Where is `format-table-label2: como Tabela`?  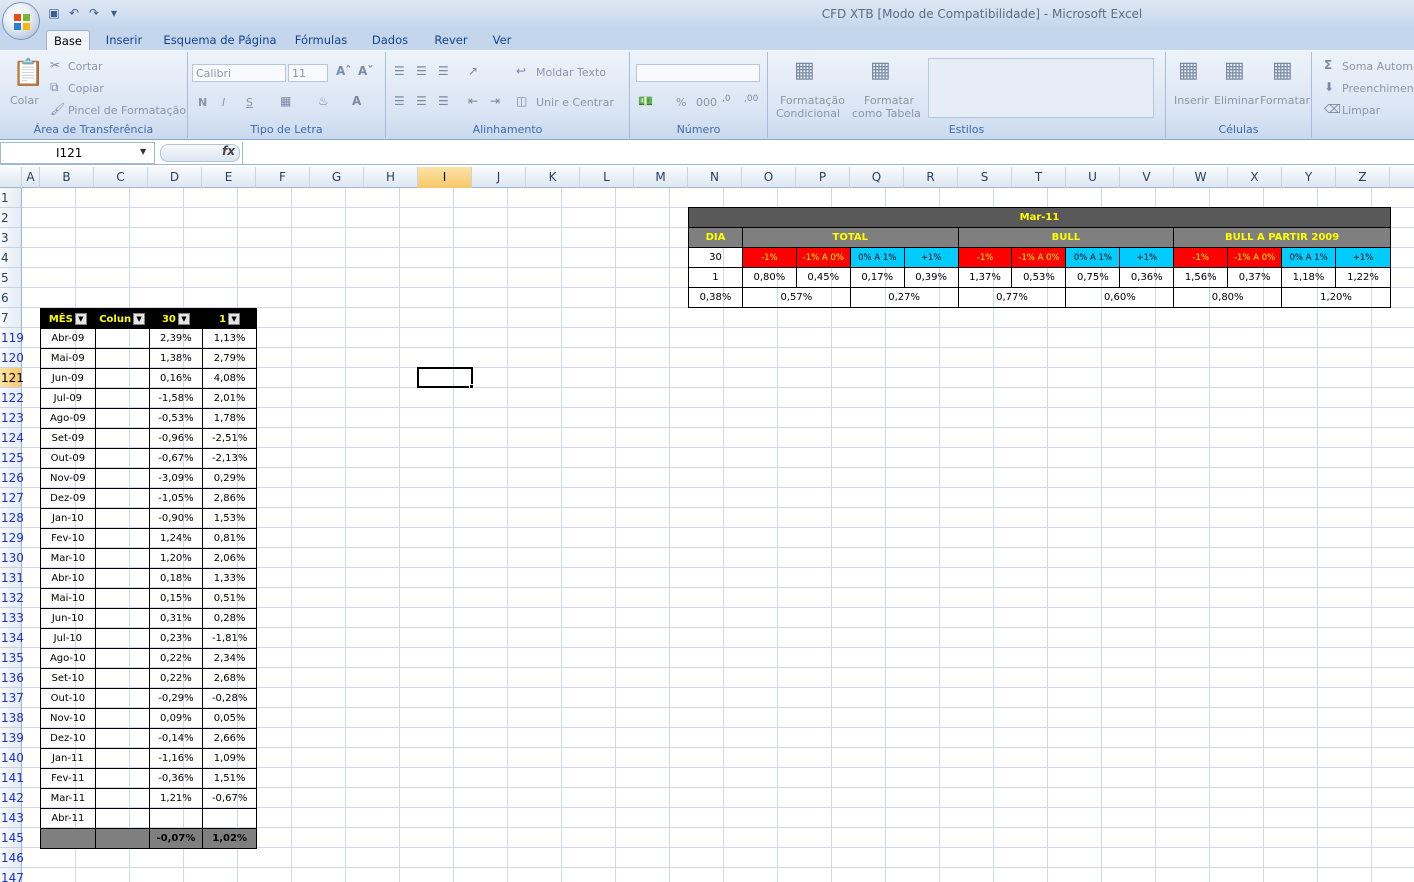 format-table-label2: como Tabela is located at coordinates (886, 113).